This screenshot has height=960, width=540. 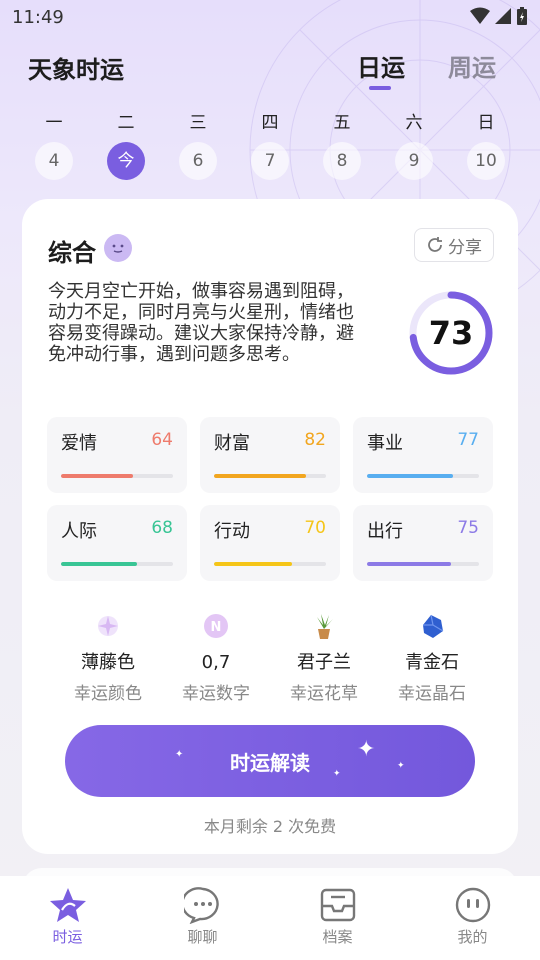 I want to click on metric-value: 68, so click(x=162, y=528).